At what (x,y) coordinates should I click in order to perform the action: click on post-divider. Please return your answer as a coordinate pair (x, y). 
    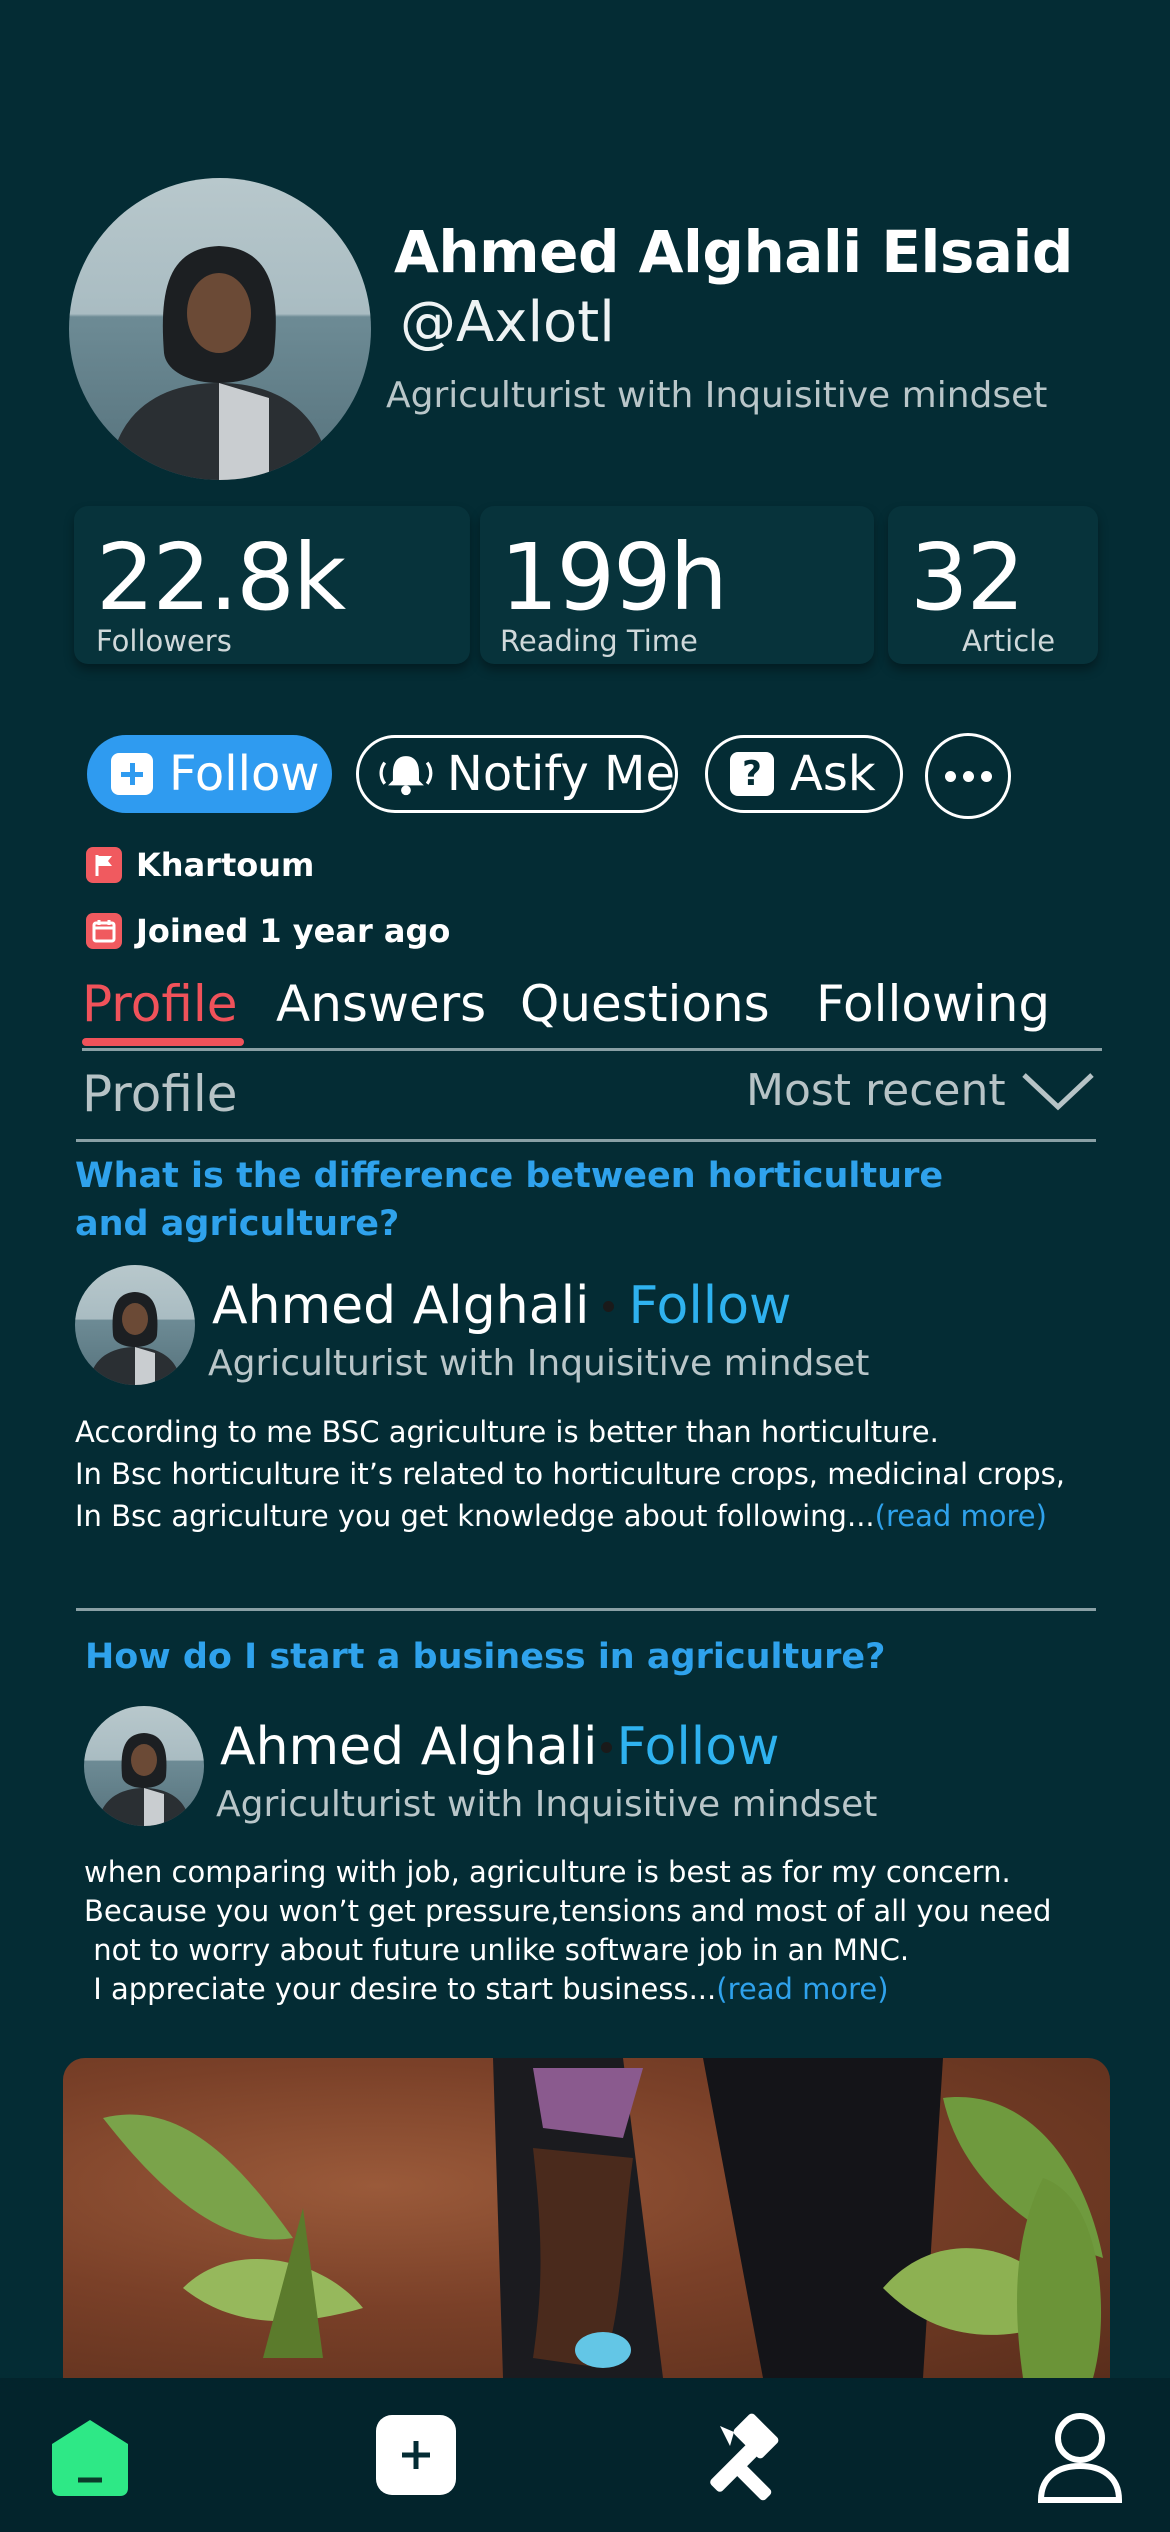
    Looking at the image, I should click on (586, 1609).